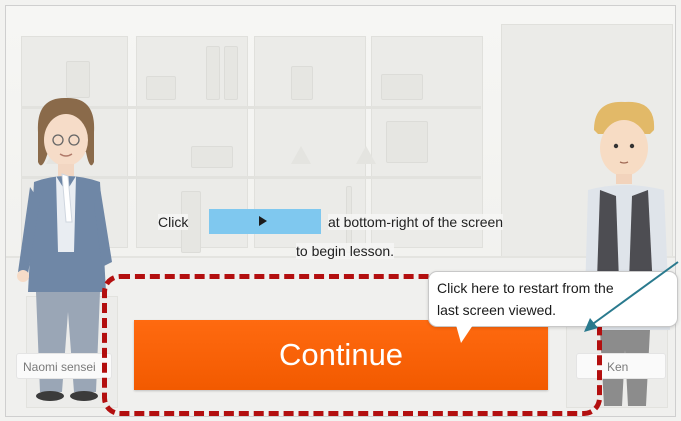 The image size is (681, 421). What do you see at coordinates (464, 334) in the screenshot?
I see `tooltip-tail` at bounding box center [464, 334].